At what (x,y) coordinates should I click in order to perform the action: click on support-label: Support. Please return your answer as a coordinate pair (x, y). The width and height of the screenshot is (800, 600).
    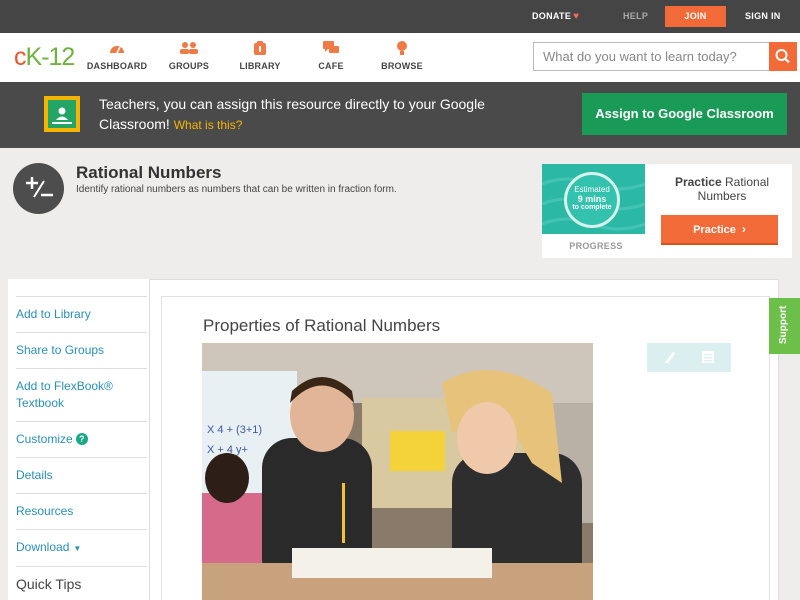
    Looking at the image, I should click on (783, 324).